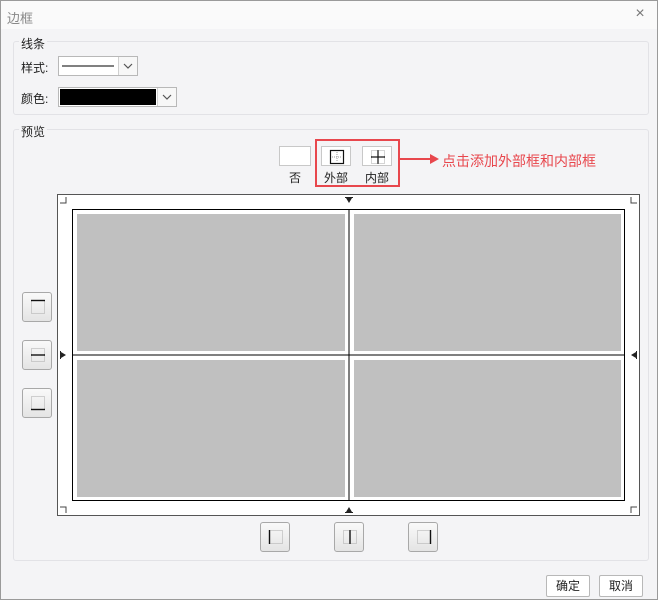 The width and height of the screenshot is (660, 602). What do you see at coordinates (519, 161) in the screenshot?
I see `annotation-text: 点击添加外部框和内部框` at bounding box center [519, 161].